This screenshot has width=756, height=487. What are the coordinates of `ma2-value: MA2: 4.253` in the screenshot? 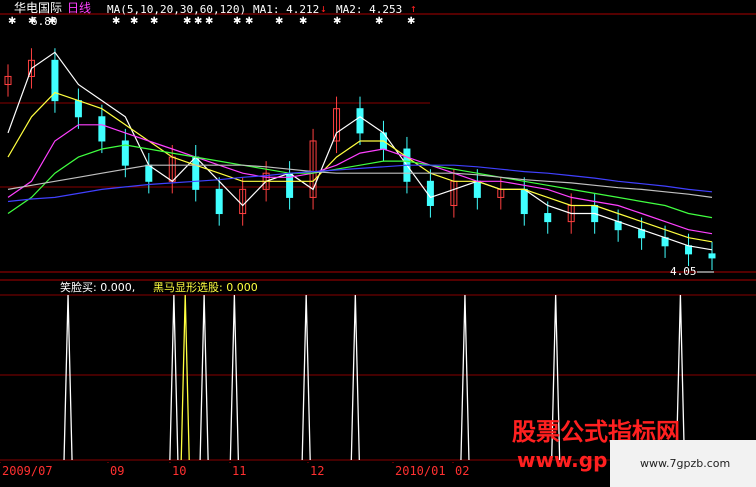 It's located at (369, 9).